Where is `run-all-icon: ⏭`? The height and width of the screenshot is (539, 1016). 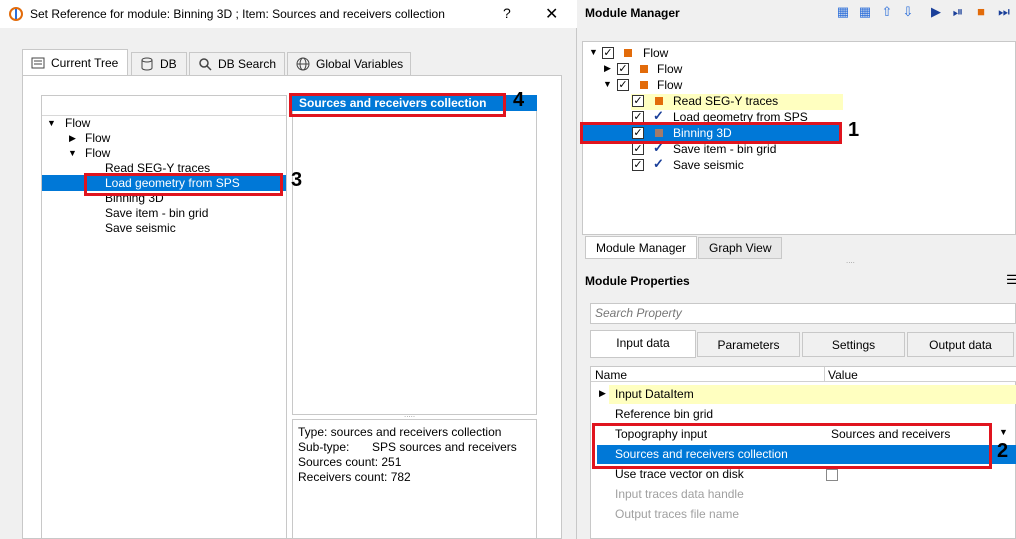
run-all-icon: ⏭ is located at coordinates (1004, 12).